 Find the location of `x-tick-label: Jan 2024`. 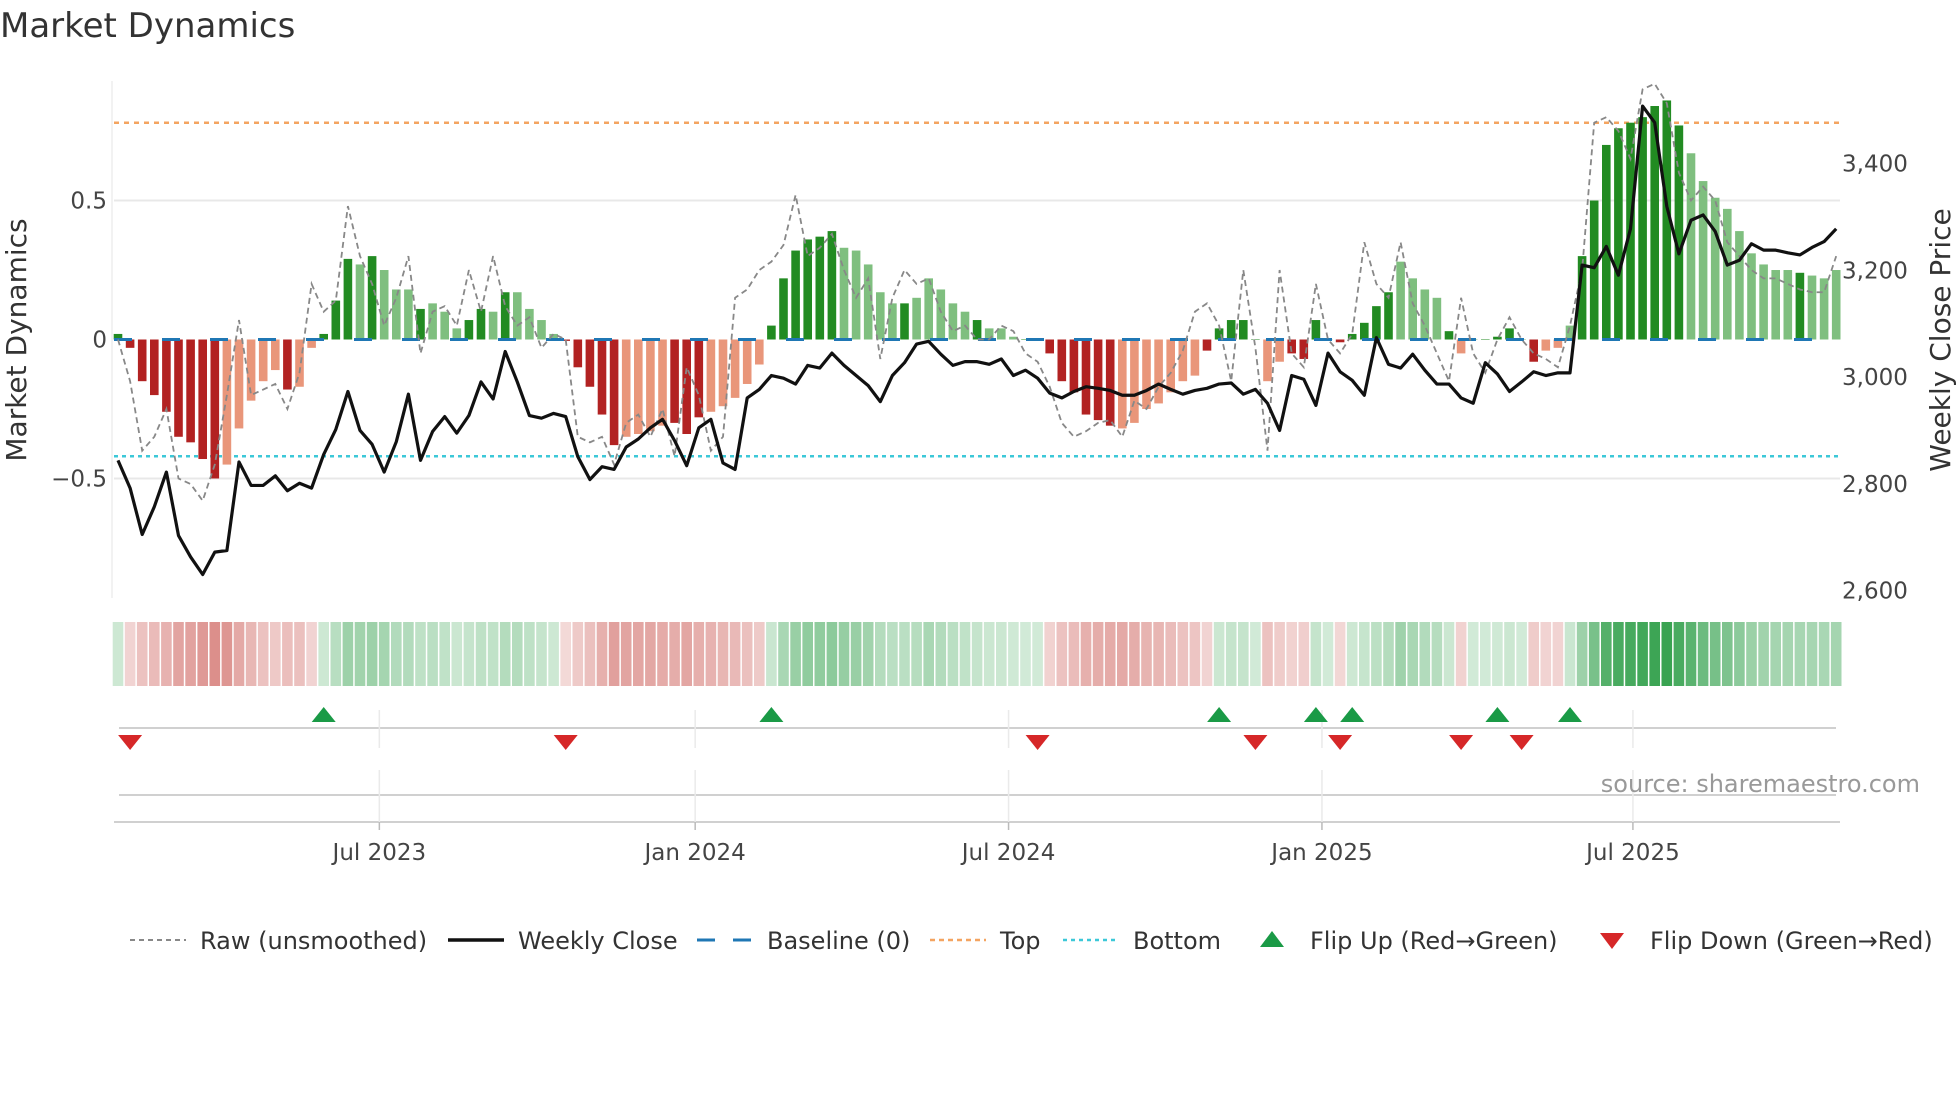

x-tick-label: Jan 2024 is located at coordinates (694, 853).